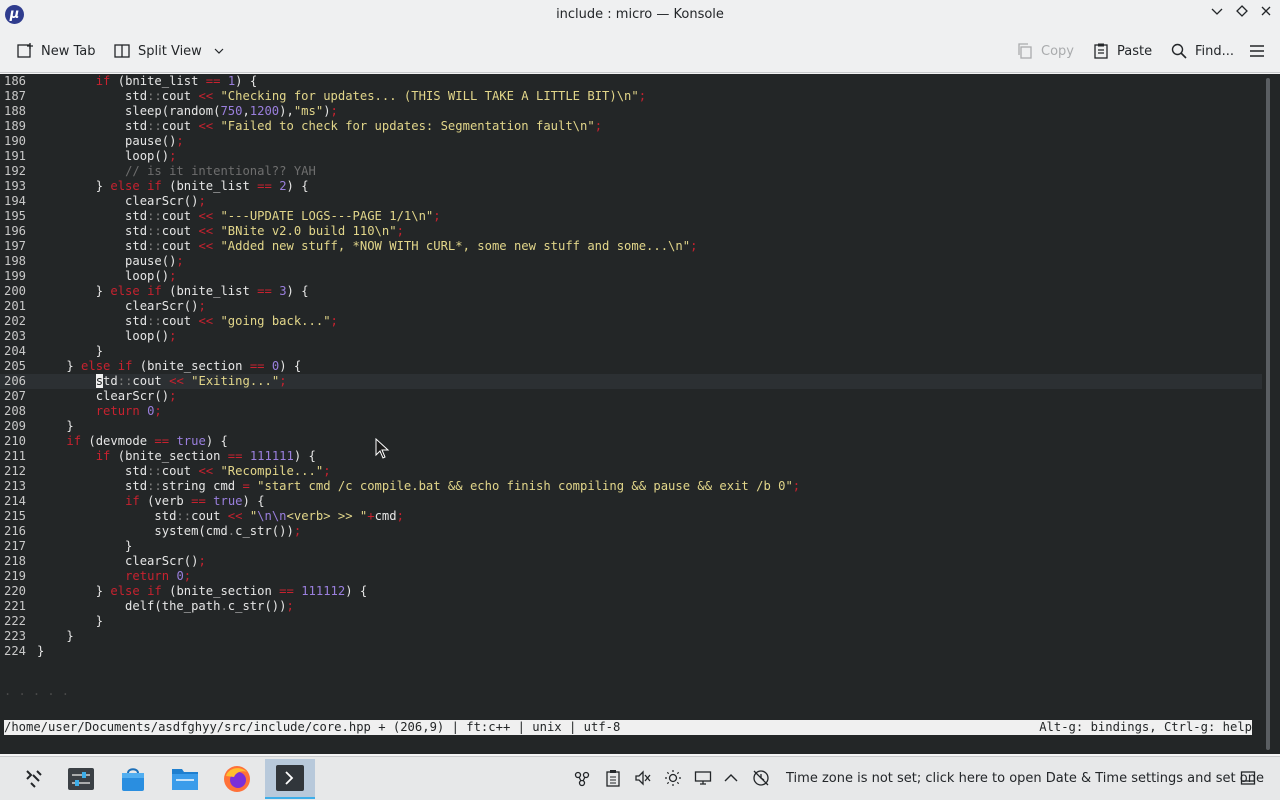 The height and width of the screenshot is (800, 1280). I want to click on brightness-tray, so click(673, 778).